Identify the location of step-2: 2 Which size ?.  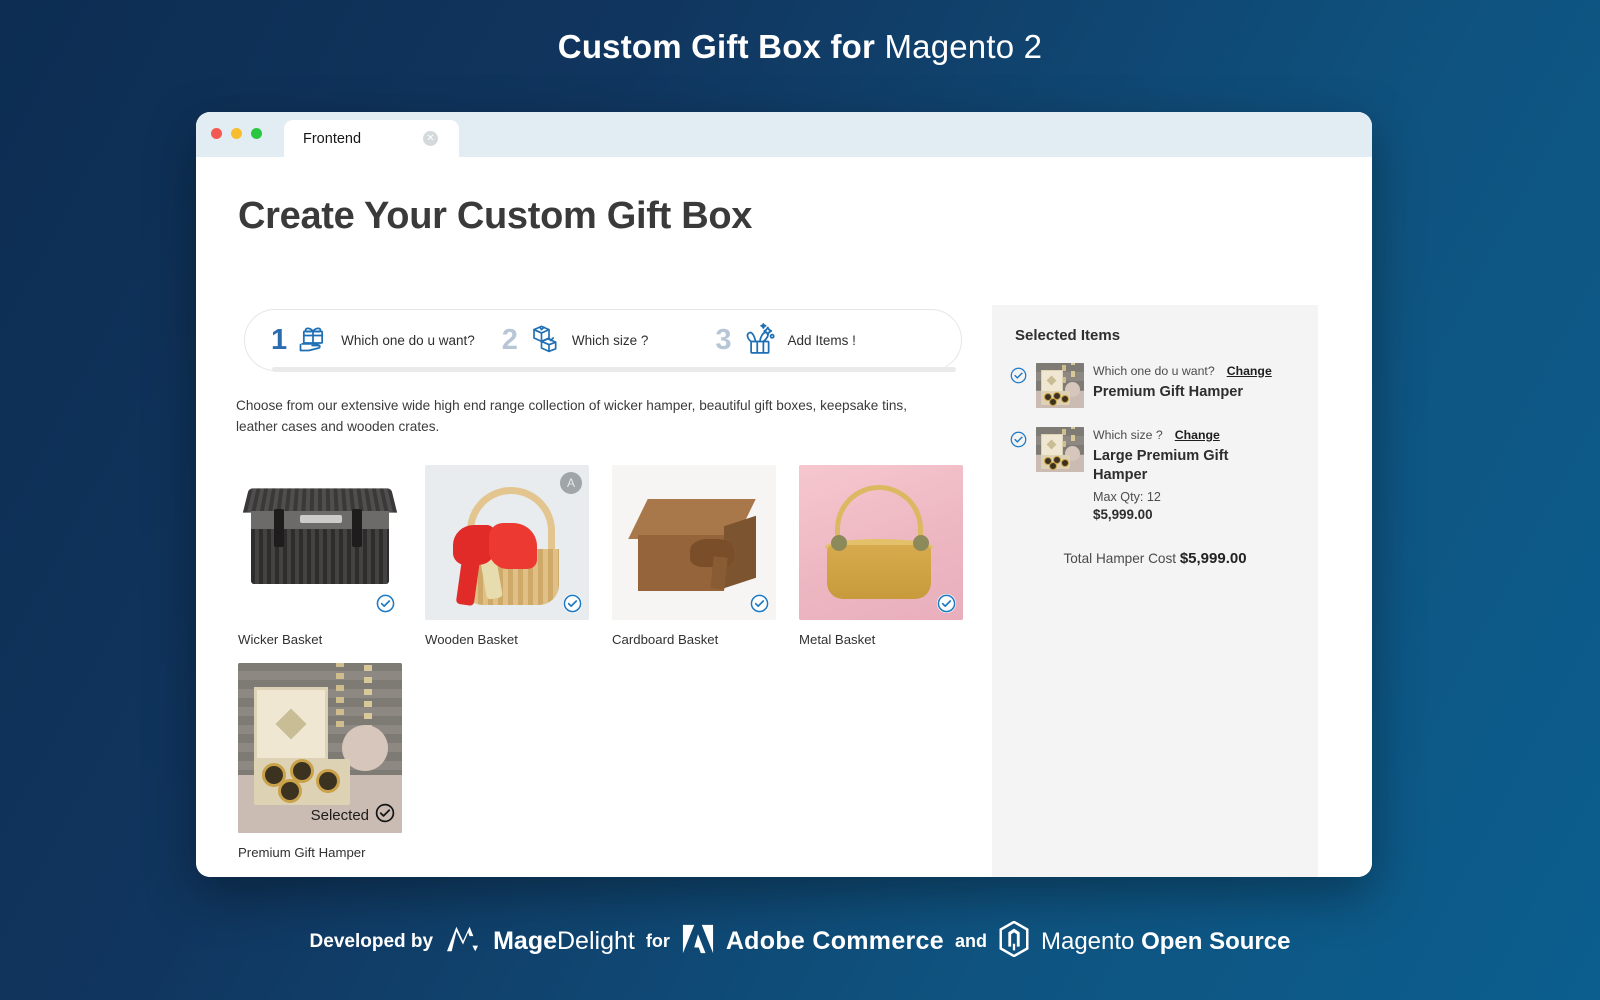
(575, 340).